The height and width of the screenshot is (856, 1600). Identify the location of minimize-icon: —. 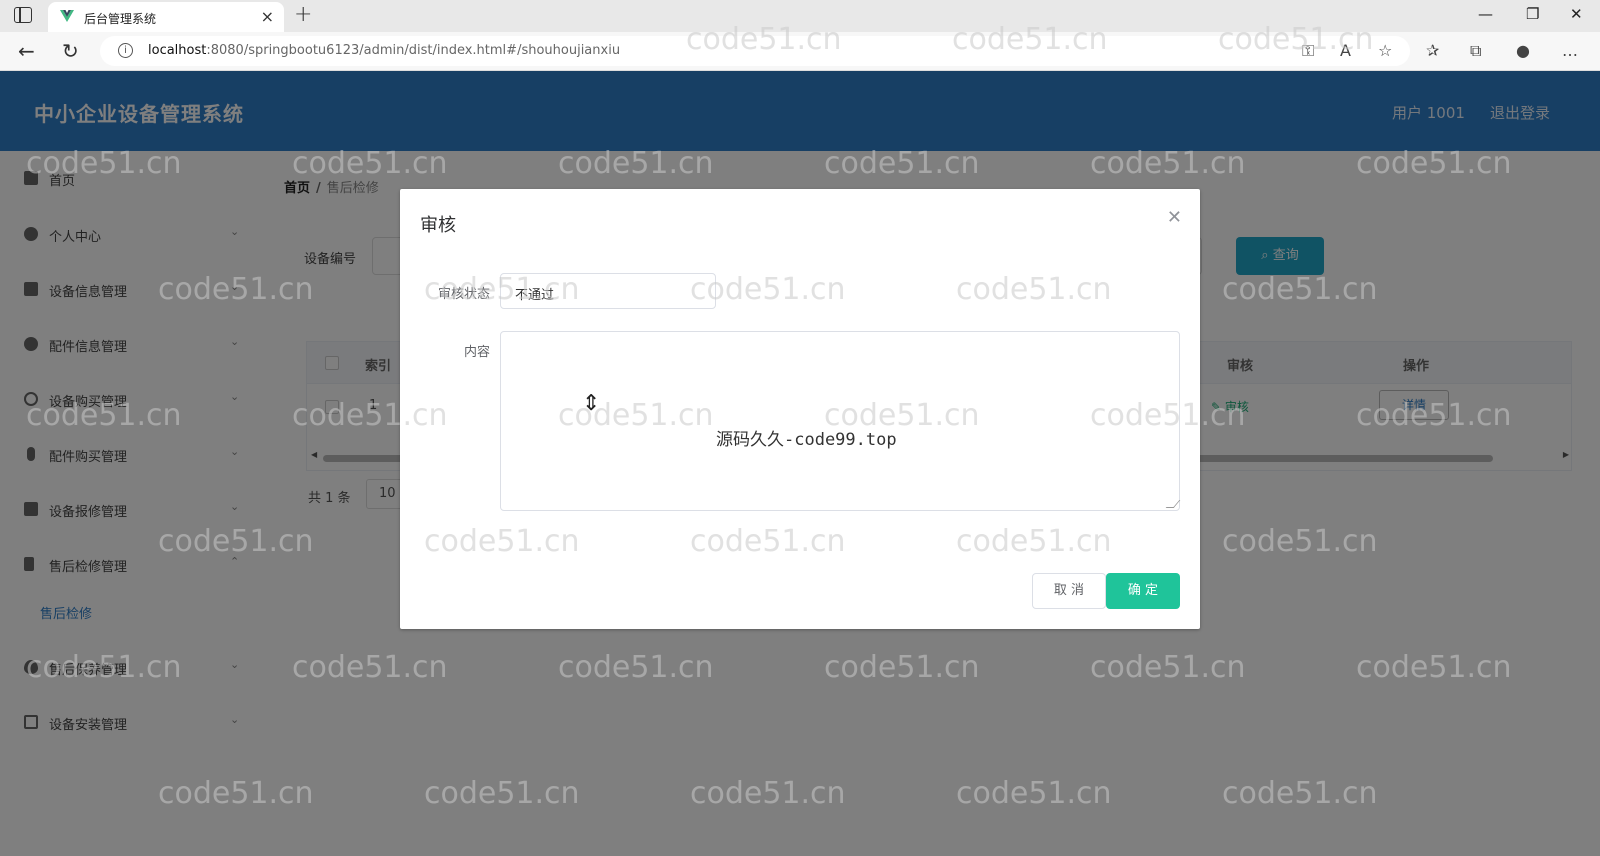
(1485, 14).